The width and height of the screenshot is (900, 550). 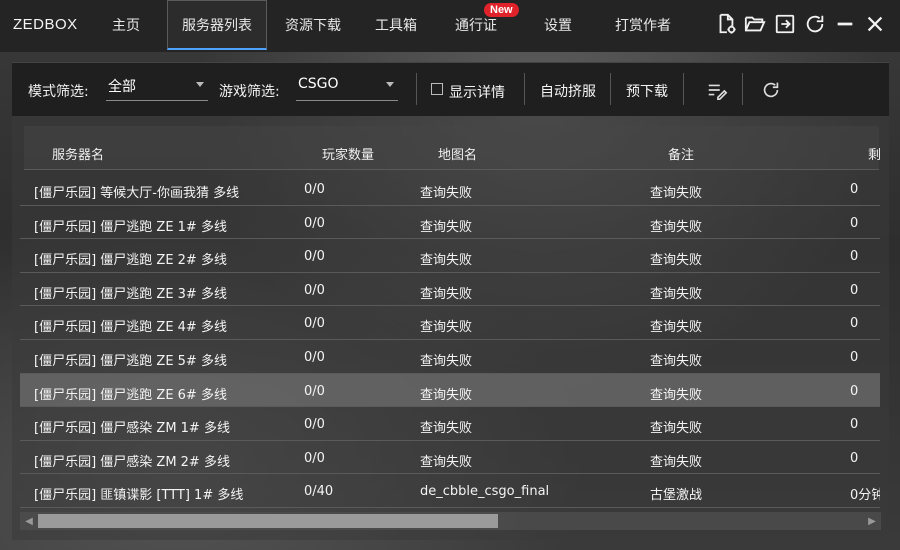 I want to click on table-row: [僵尸乐园] 僵尸逃跑 ZE 4# 多线 0/0 查询失败 查询失败 0, so click(x=450, y=323).